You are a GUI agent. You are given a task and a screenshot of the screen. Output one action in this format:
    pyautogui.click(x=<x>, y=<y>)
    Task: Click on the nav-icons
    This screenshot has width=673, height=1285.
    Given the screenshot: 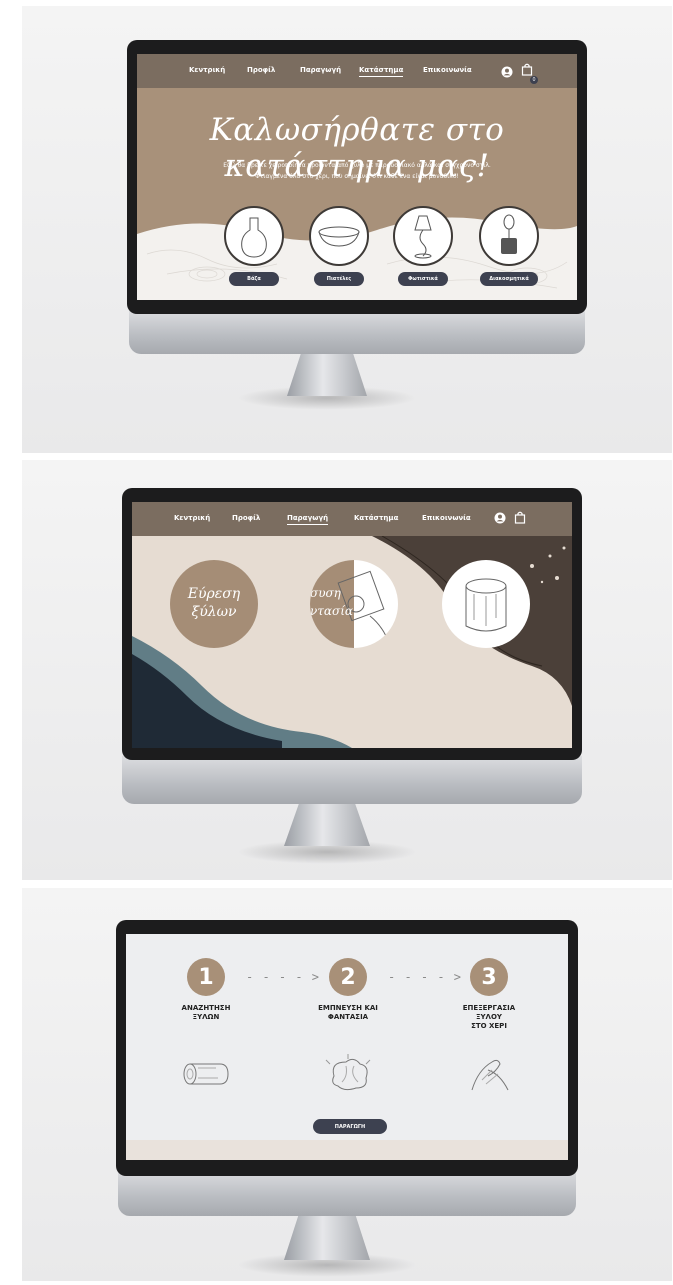 What is the action you would take?
    pyautogui.click(x=510, y=517)
    